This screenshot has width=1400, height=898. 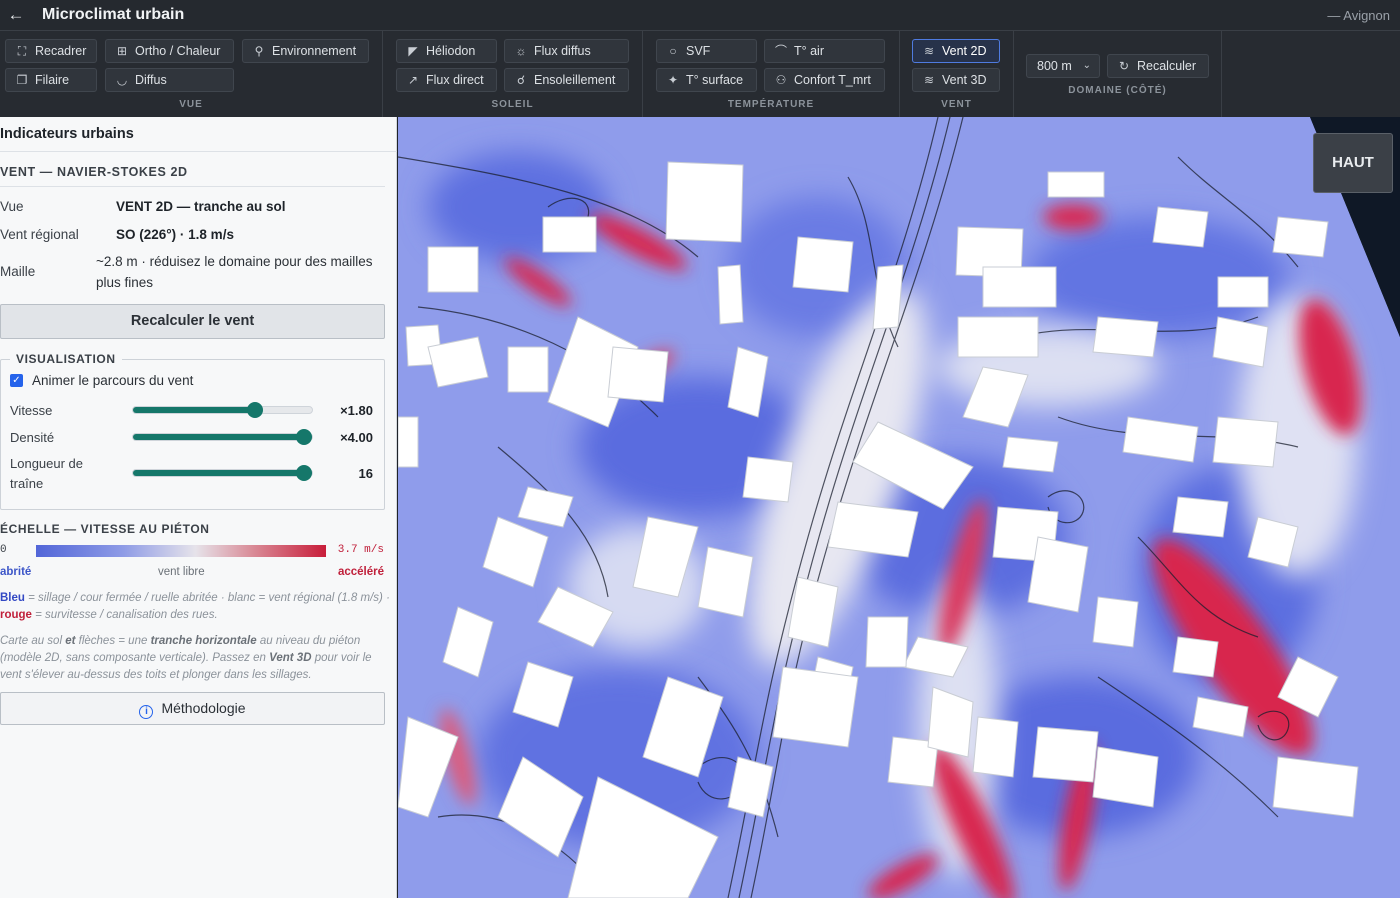 What do you see at coordinates (16, 615) in the screenshot?
I see `note-rouge: rouge` at bounding box center [16, 615].